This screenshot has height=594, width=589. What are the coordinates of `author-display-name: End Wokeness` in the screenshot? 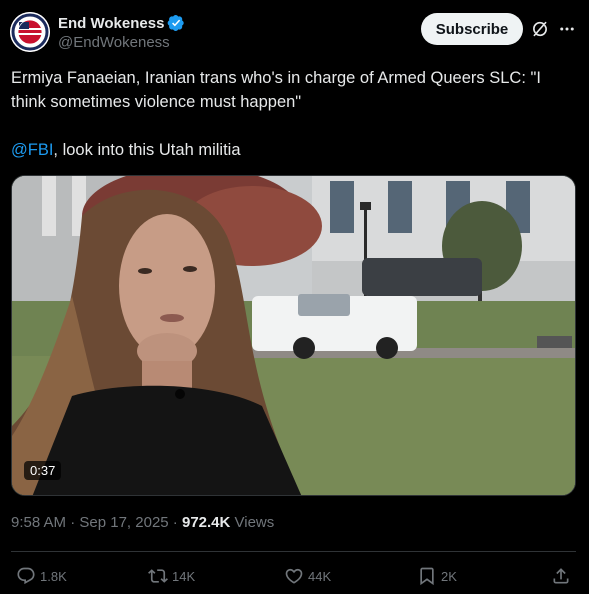 It's located at (111, 23).